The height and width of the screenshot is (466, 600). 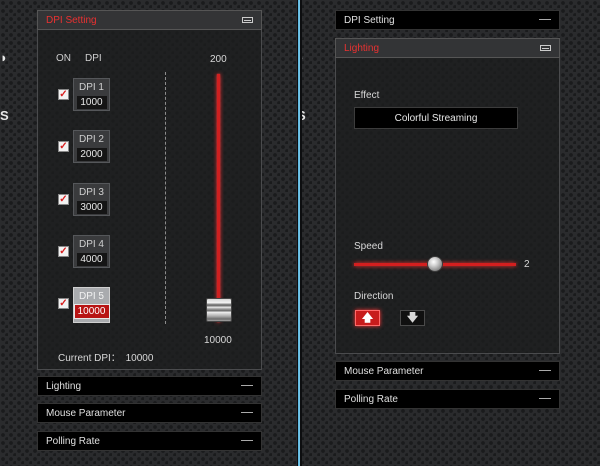 What do you see at coordinates (63, 146) in the screenshot?
I see `dpi-2-checkbox: ✓` at bounding box center [63, 146].